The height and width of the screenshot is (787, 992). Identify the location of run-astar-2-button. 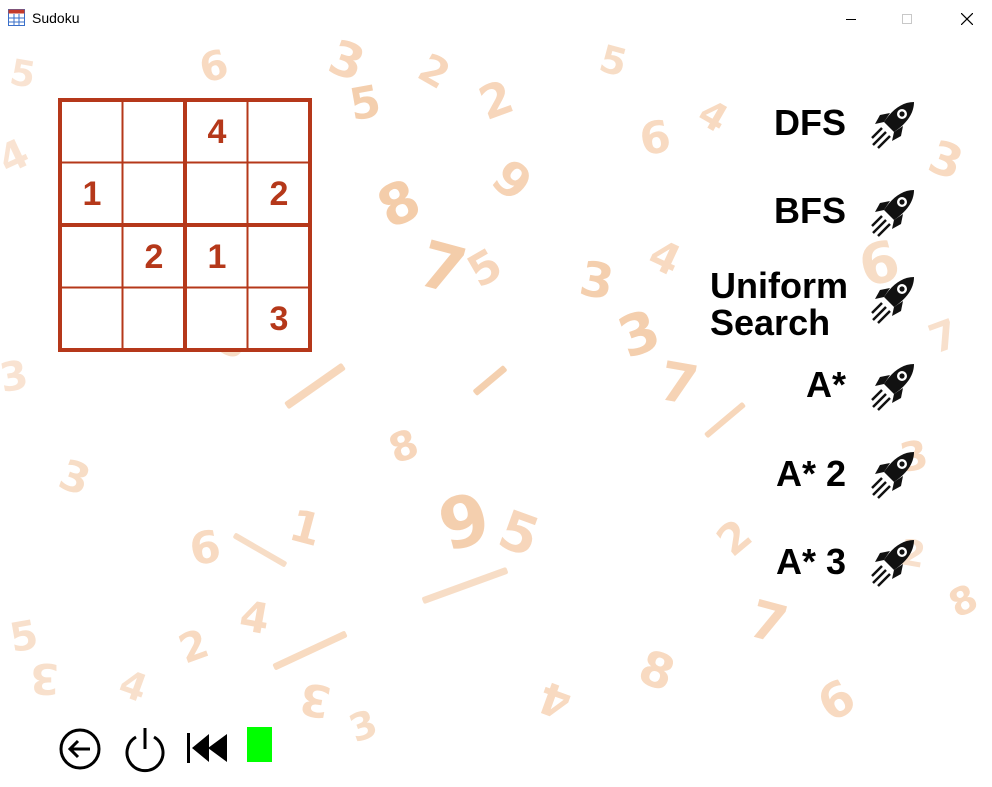
(894, 475).